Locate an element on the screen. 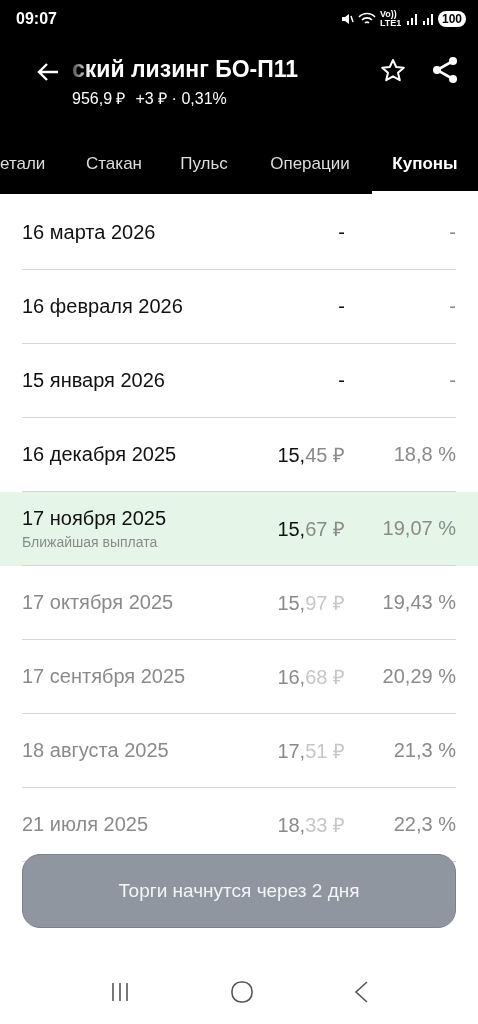 The height and width of the screenshot is (1024, 478). coupon-date: 15 января 2026 is located at coordinates (93, 380).